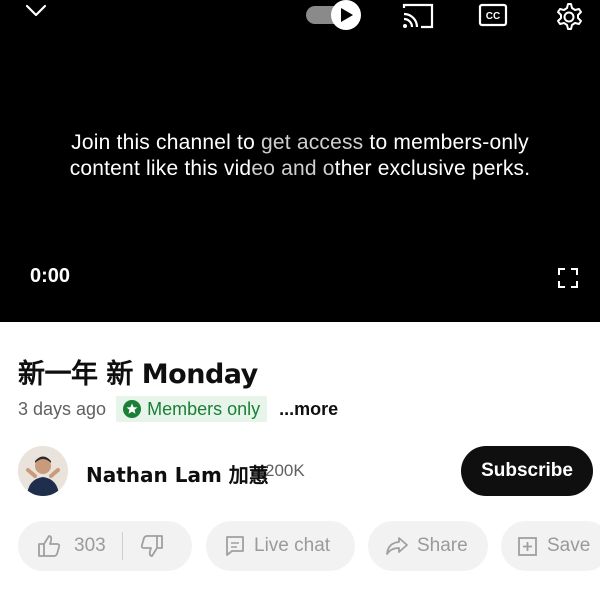 The image size is (600, 591). I want to click on chat-icon, so click(235, 546).